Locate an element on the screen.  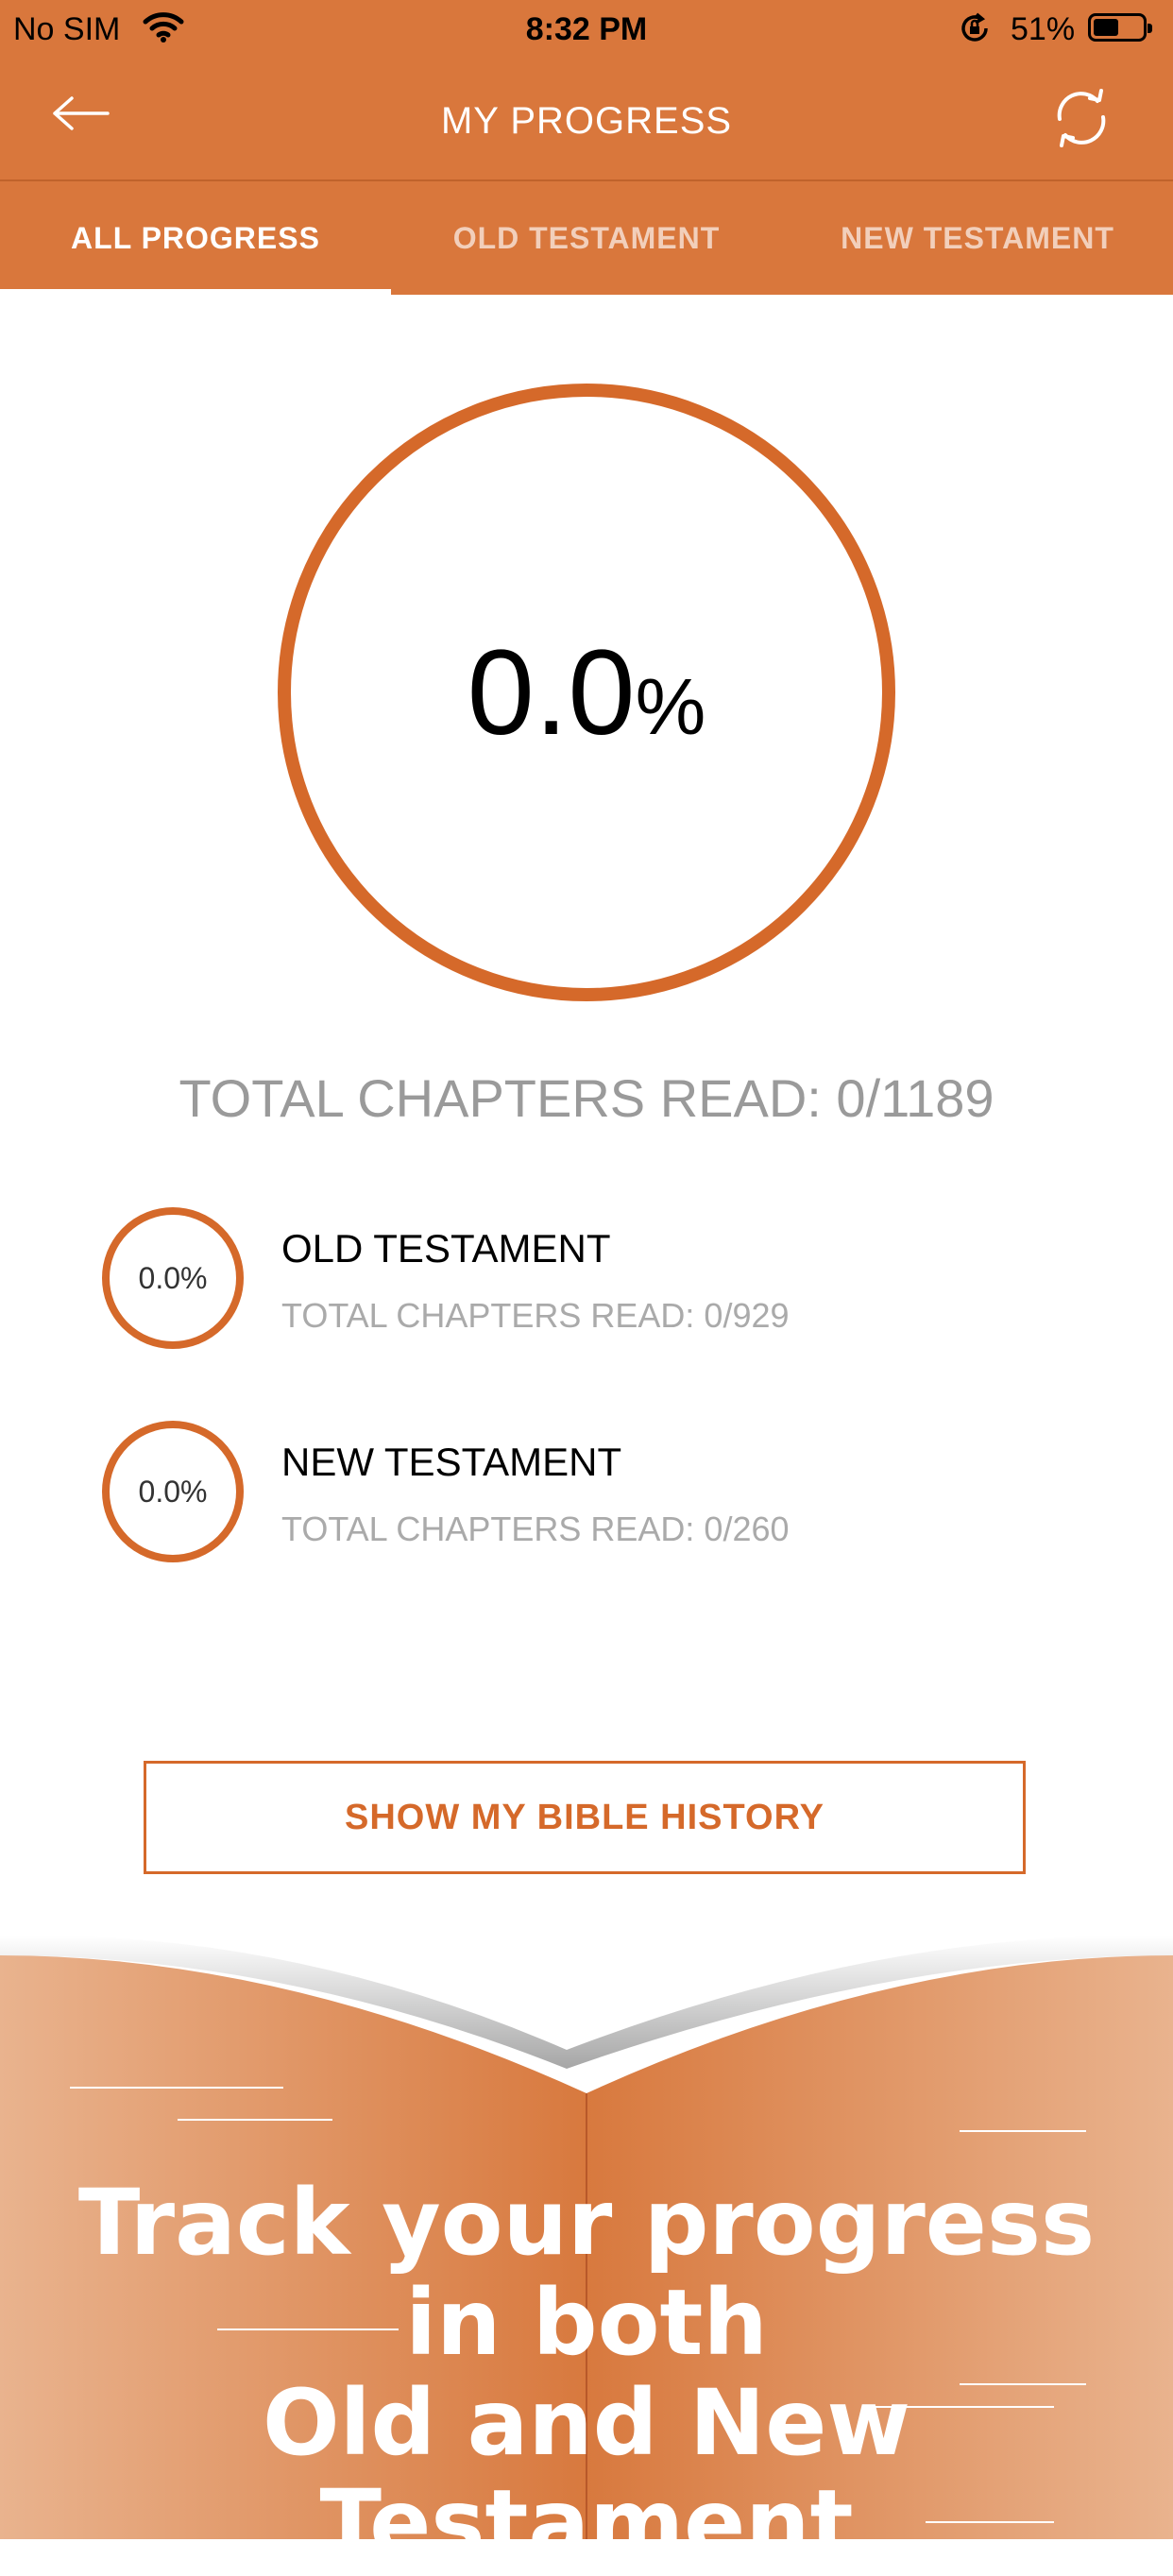
promo-line-3: Old and New Testament is located at coordinates (586, 2473).